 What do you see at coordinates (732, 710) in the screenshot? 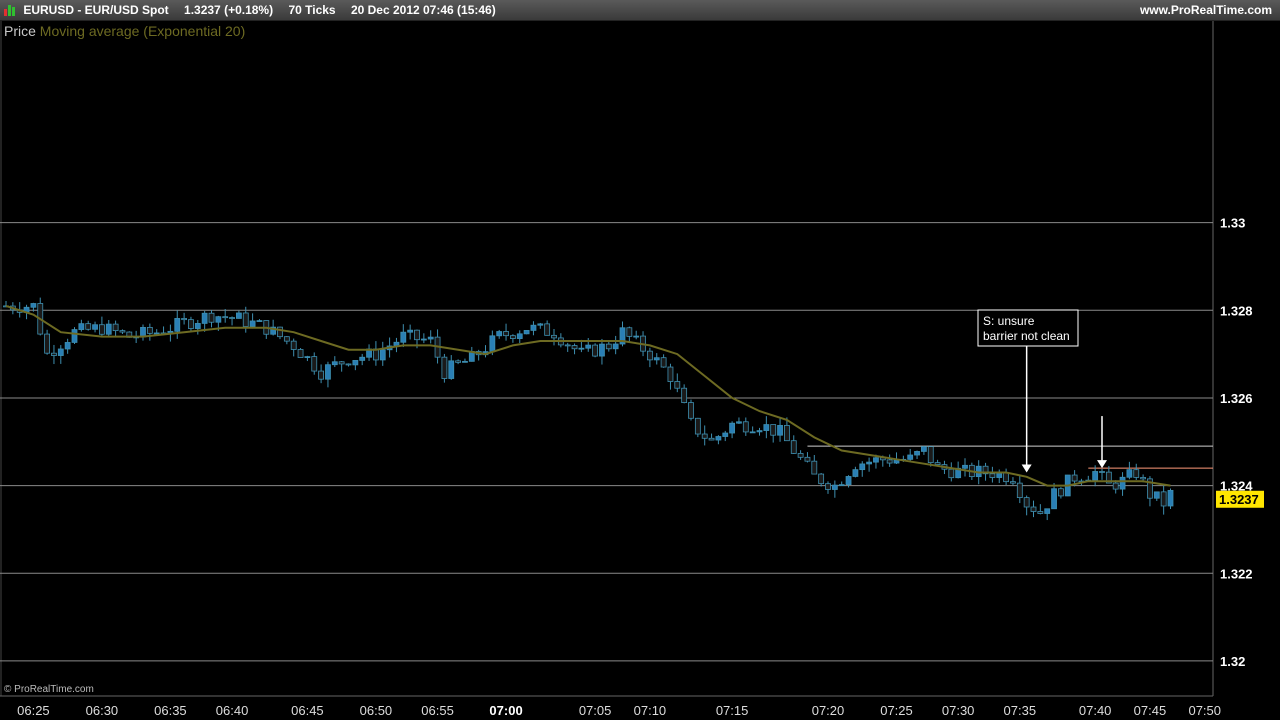
I see `x-tick-label: 07:15` at bounding box center [732, 710].